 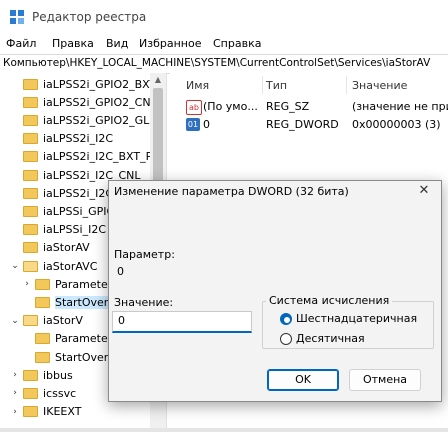 I want to click on menu-view: Вид, so click(x=117, y=43).